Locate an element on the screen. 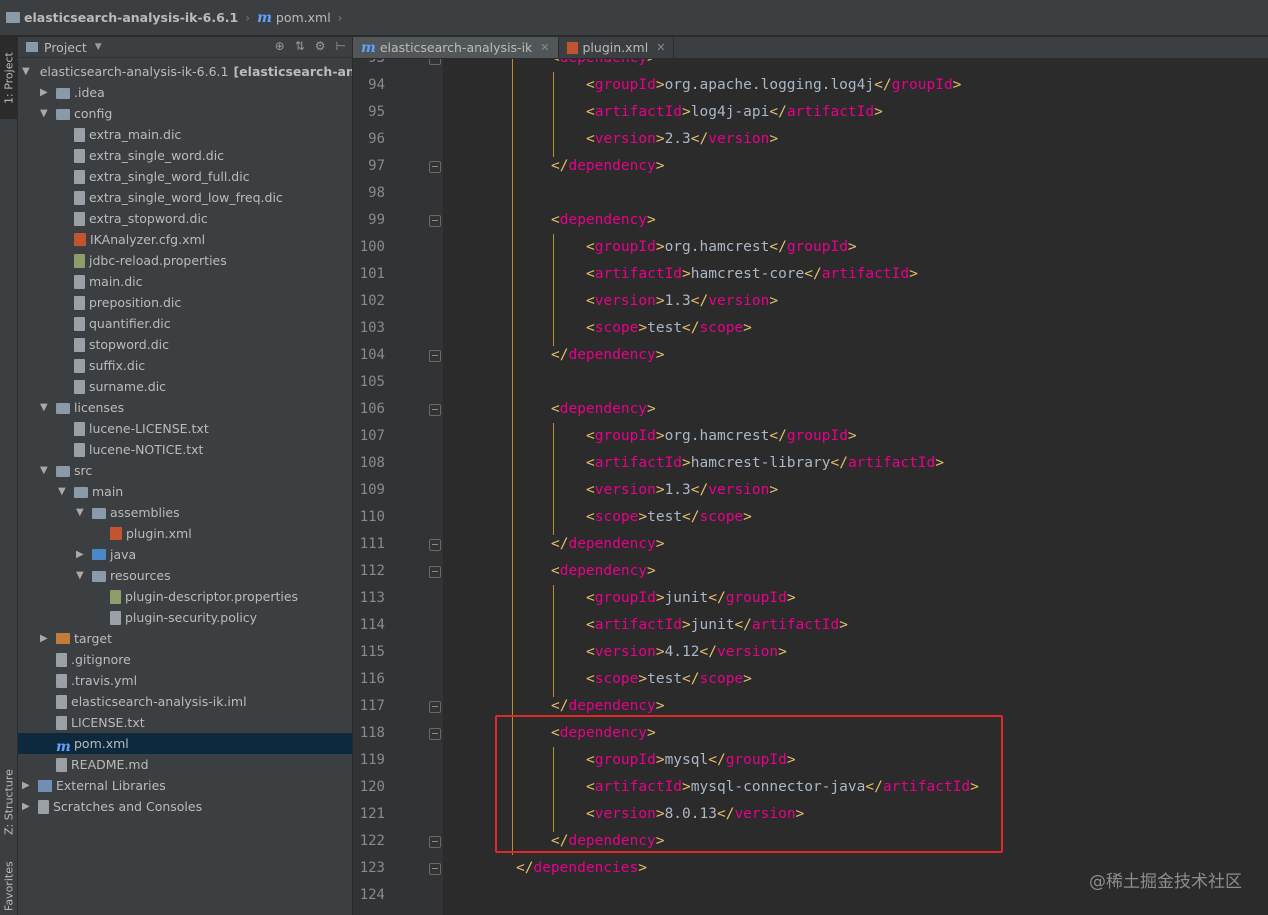 This screenshot has height=915, width=1268. tree-item: ▼ config is located at coordinates (185, 113).